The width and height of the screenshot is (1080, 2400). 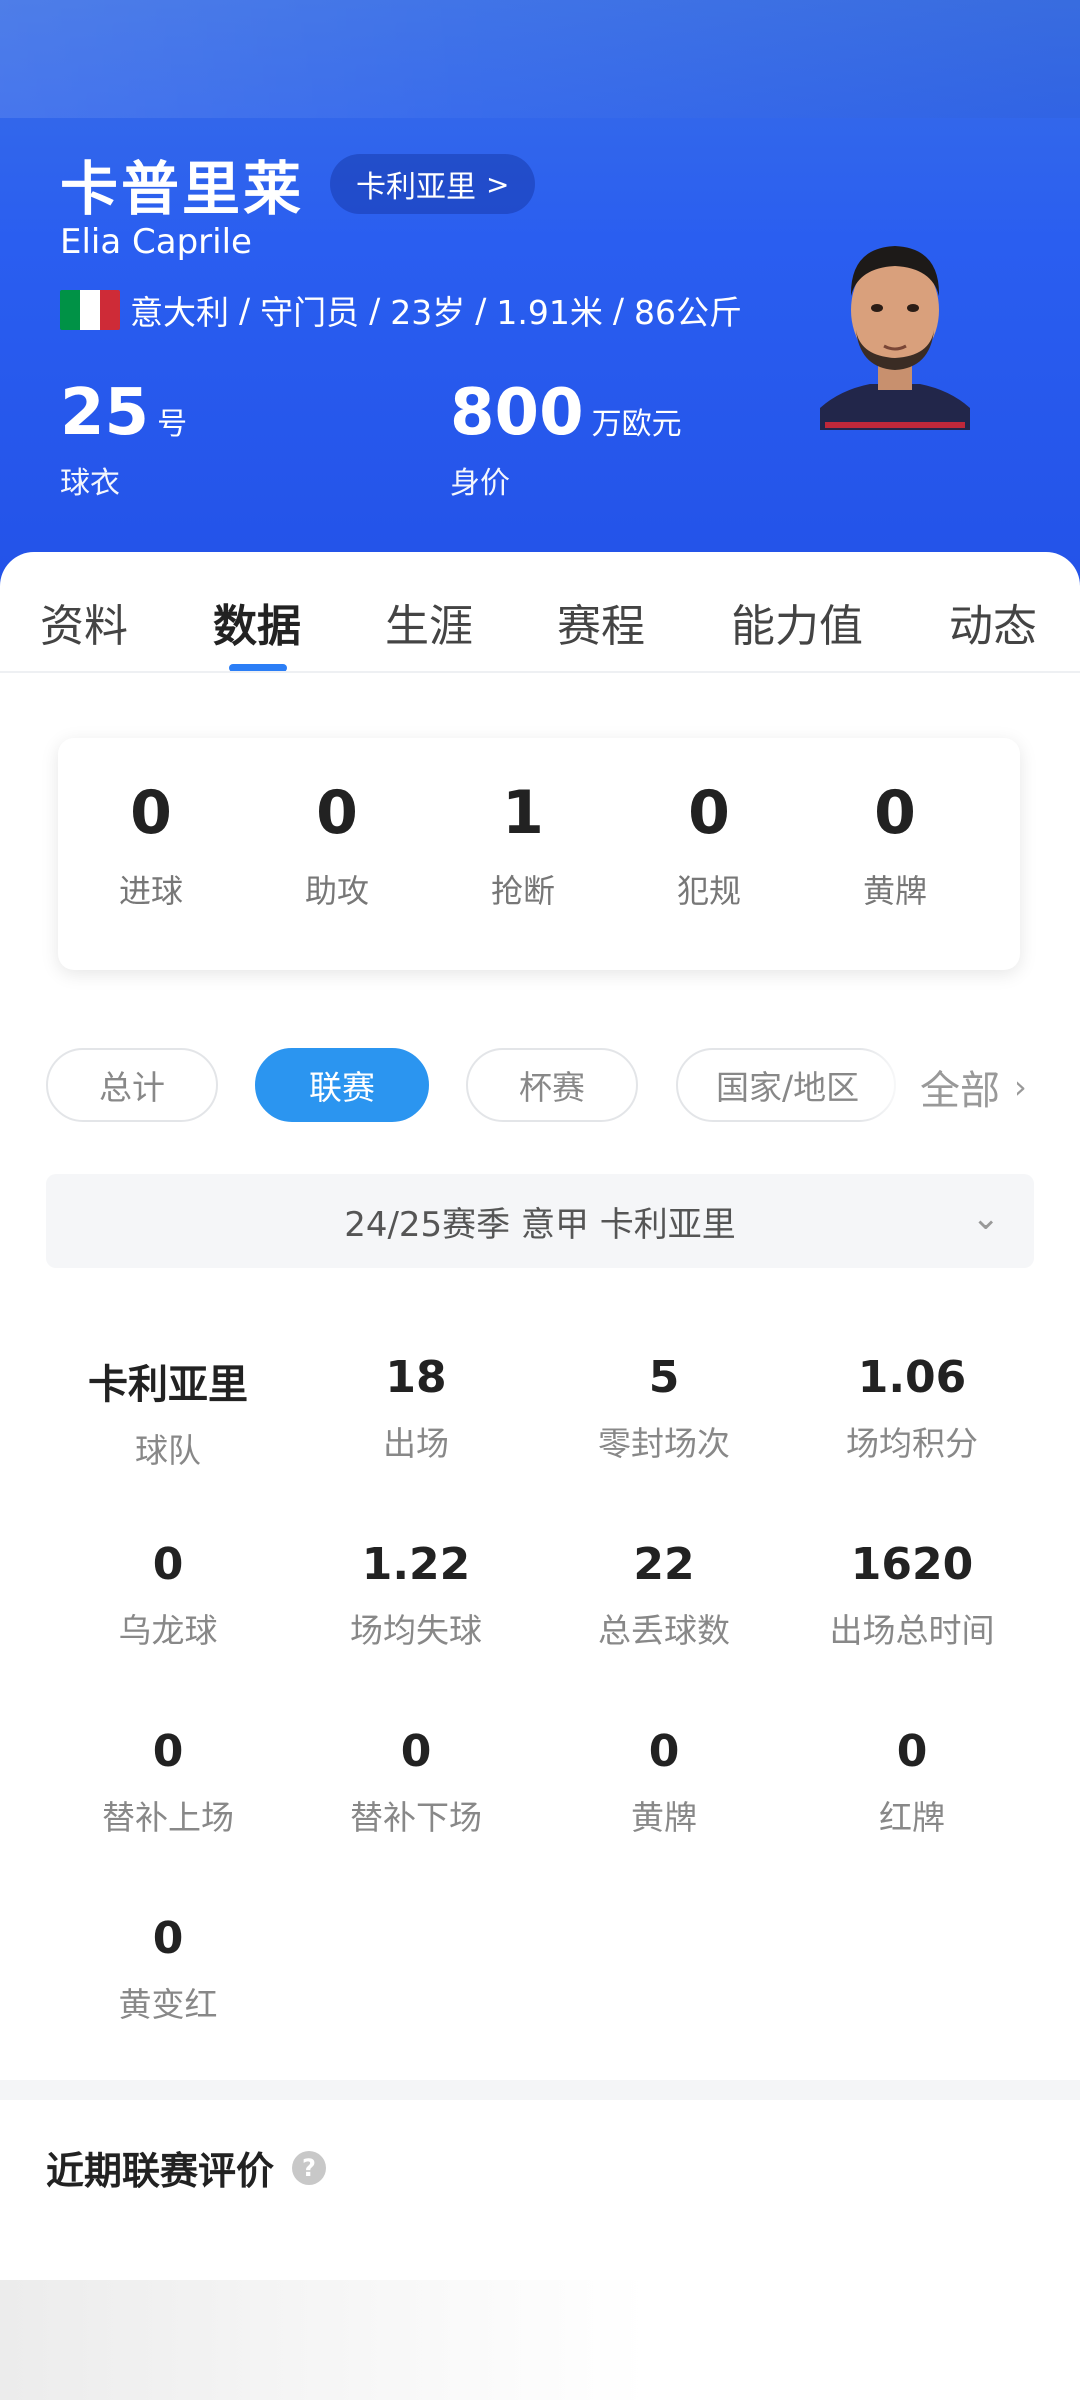 I want to click on stat-sub-on: 0 替补上场, so click(x=168, y=1782).